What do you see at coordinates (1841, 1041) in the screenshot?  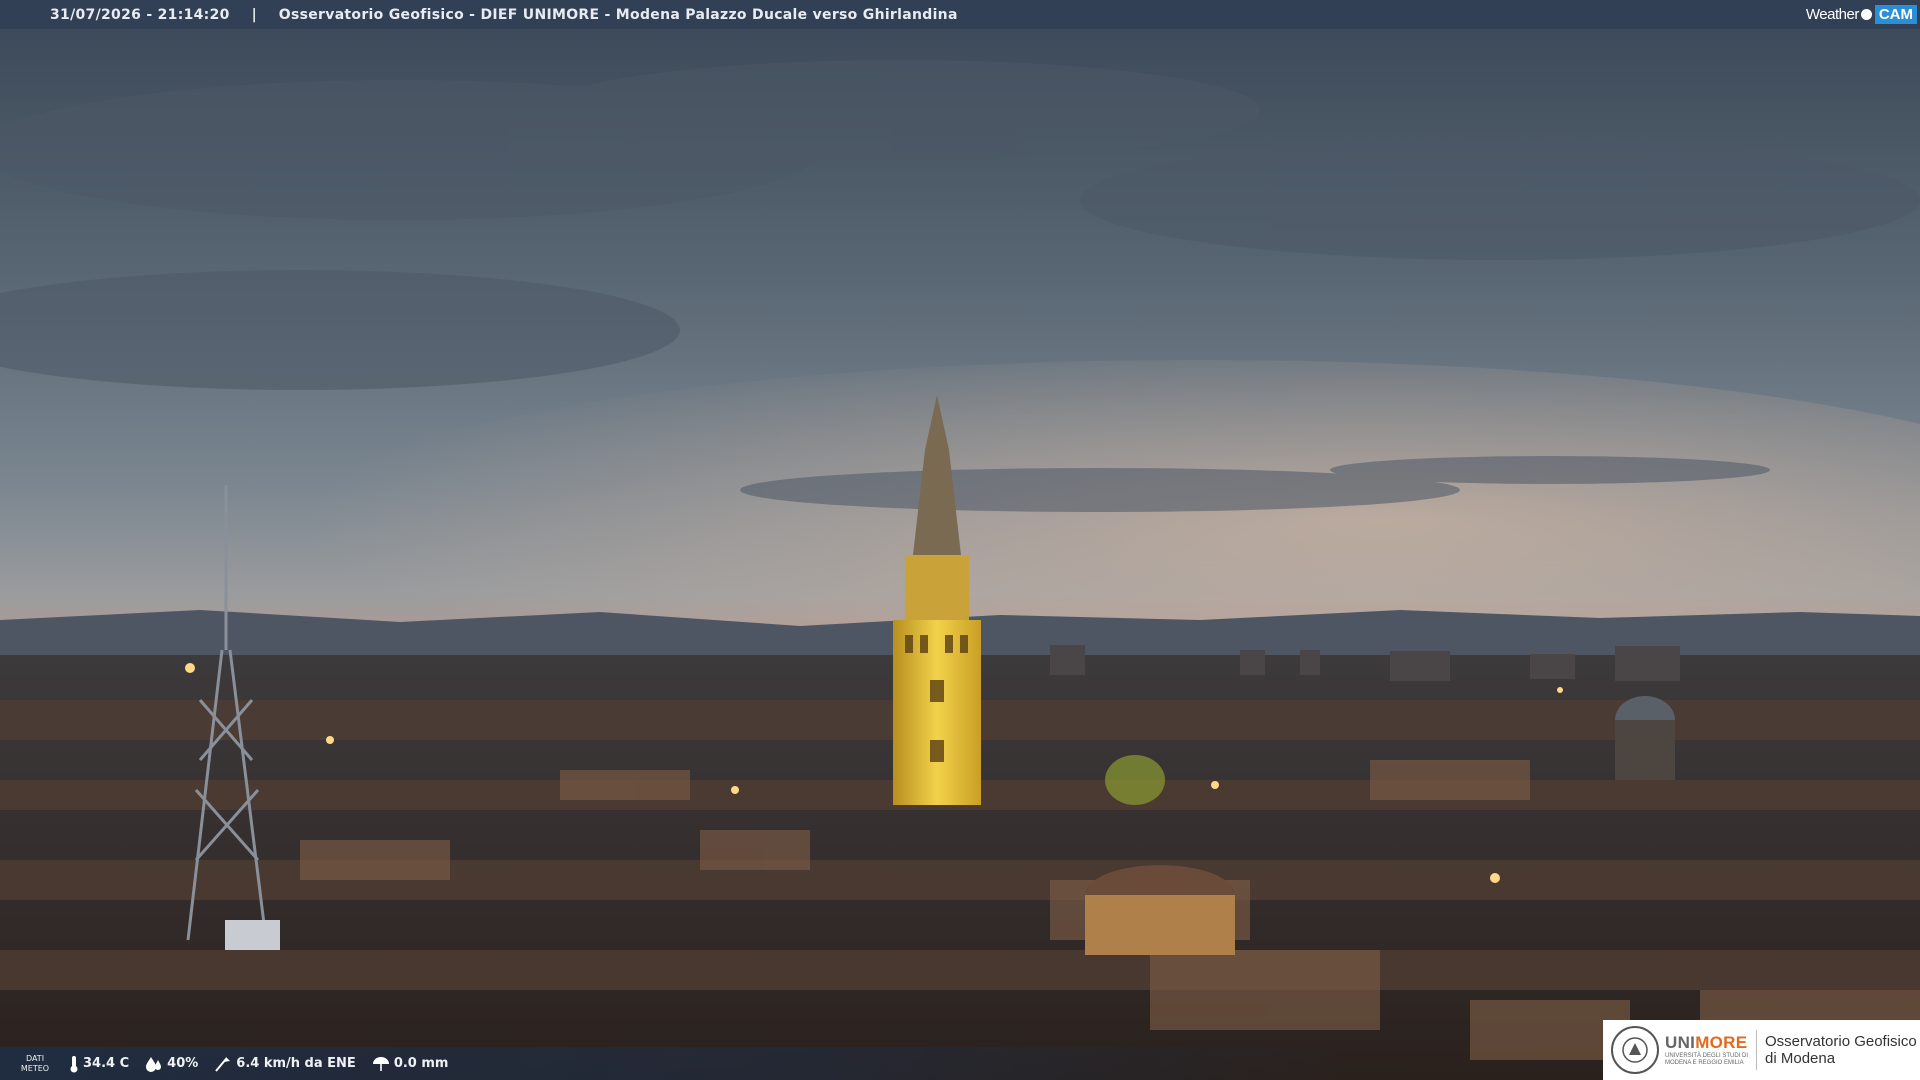 I see `osservatorio-line1: Osservatorio Geofisico` at bounding box center [1841, 1041].